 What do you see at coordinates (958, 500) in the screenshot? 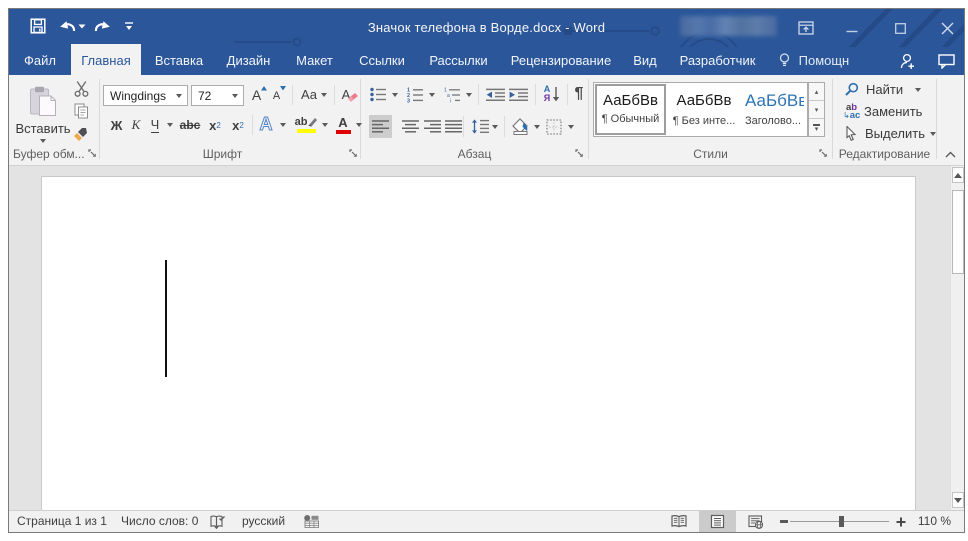
I see `scroll-down-button` at bounding box center [958, 500].